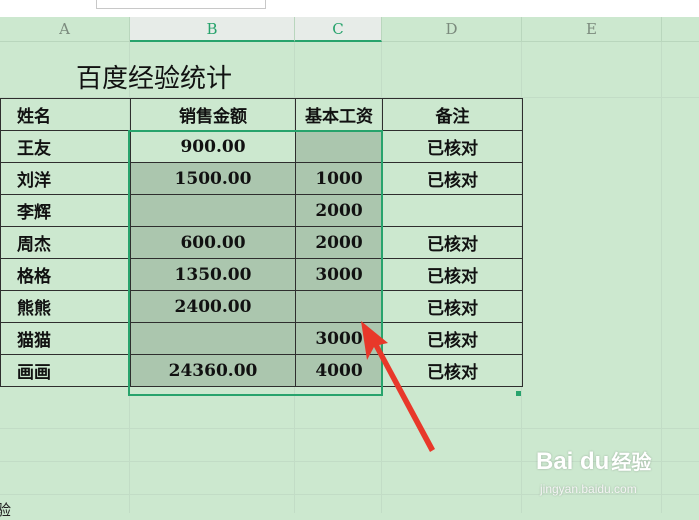  I want to click on sheet-tab-fragment, so click(181, 4).